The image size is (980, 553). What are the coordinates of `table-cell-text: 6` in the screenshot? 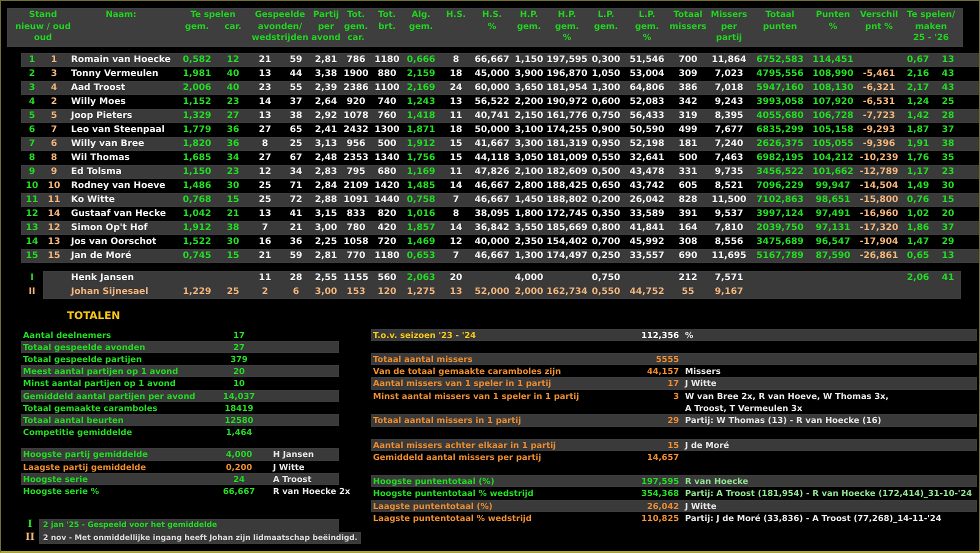 It's located at (296, 292).